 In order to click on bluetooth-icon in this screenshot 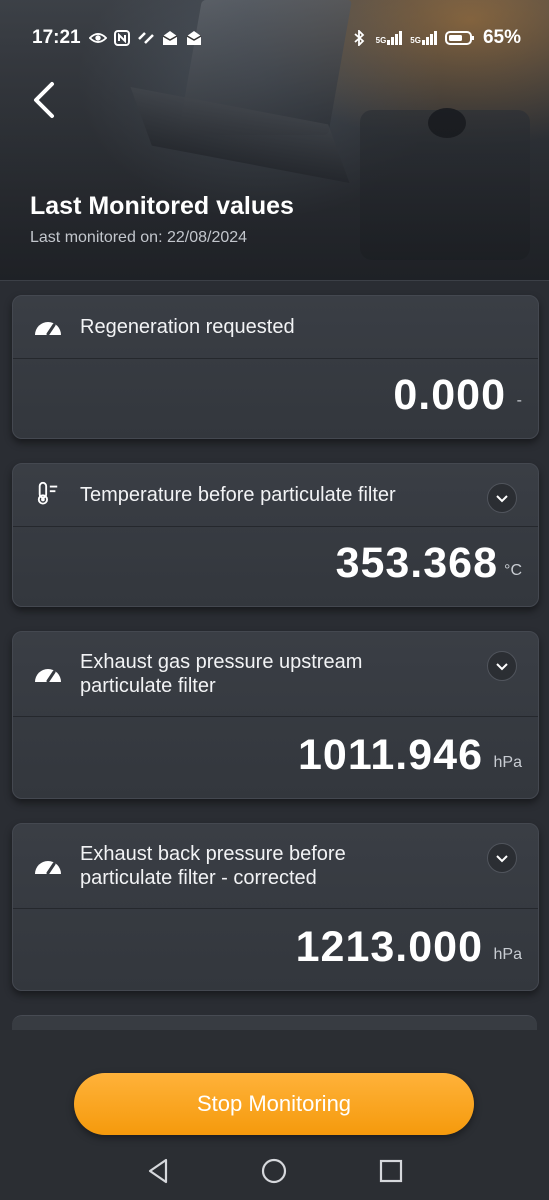, I will do `click(359, 38)`.